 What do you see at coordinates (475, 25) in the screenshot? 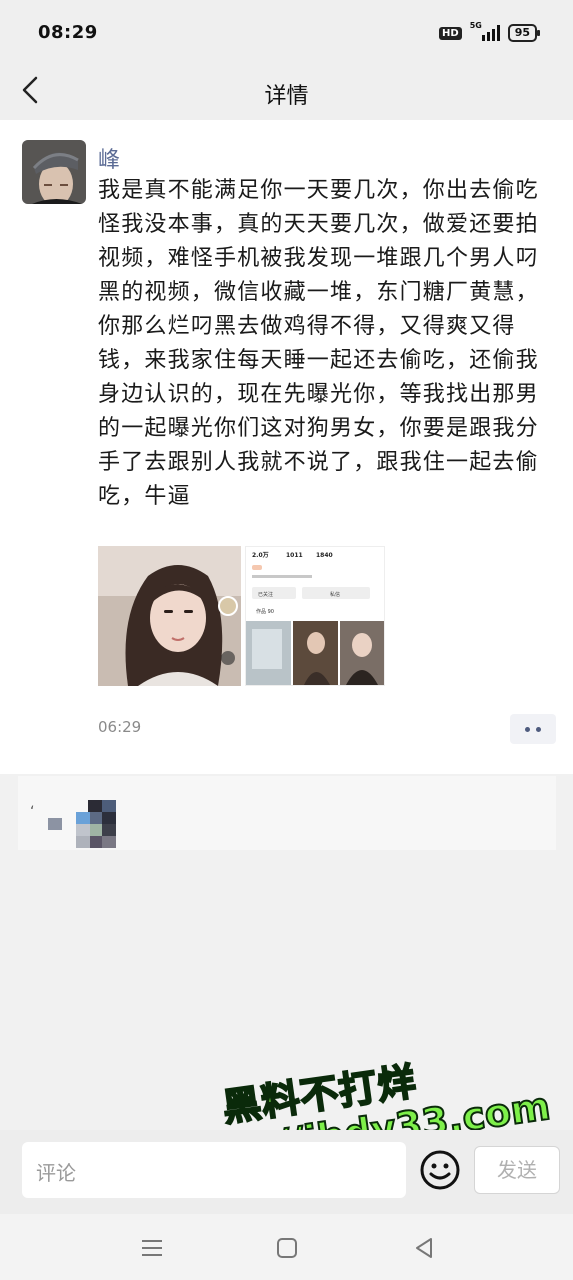
I see `network-type: 5G` at bounding box center [475, 25].